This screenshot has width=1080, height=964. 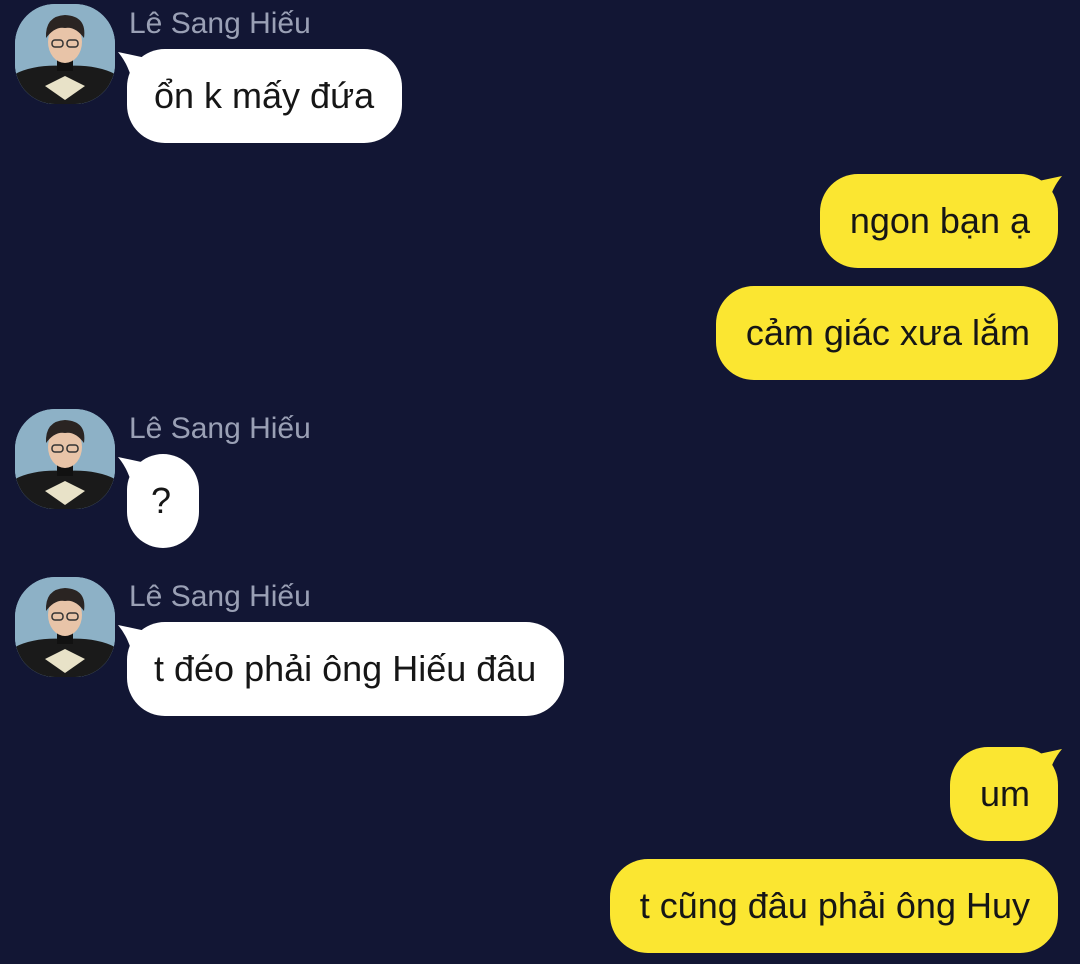 I want to click on message-bubble-outgoing: ngon bạn ạ, so click(x=938, y=221).